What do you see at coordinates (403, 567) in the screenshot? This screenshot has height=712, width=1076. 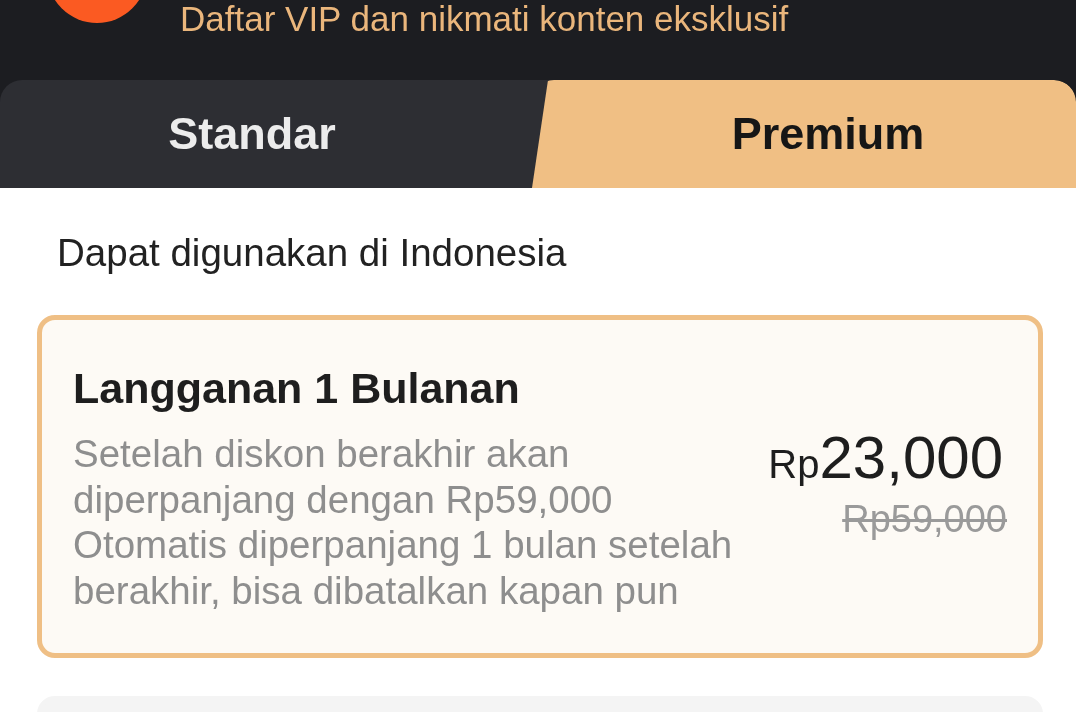 I see `plan-description: Otomatis diperpanjang 1 bulan setelah berakhir, bisa dibatalkan kapan pun` at bounding box center [403, 567].